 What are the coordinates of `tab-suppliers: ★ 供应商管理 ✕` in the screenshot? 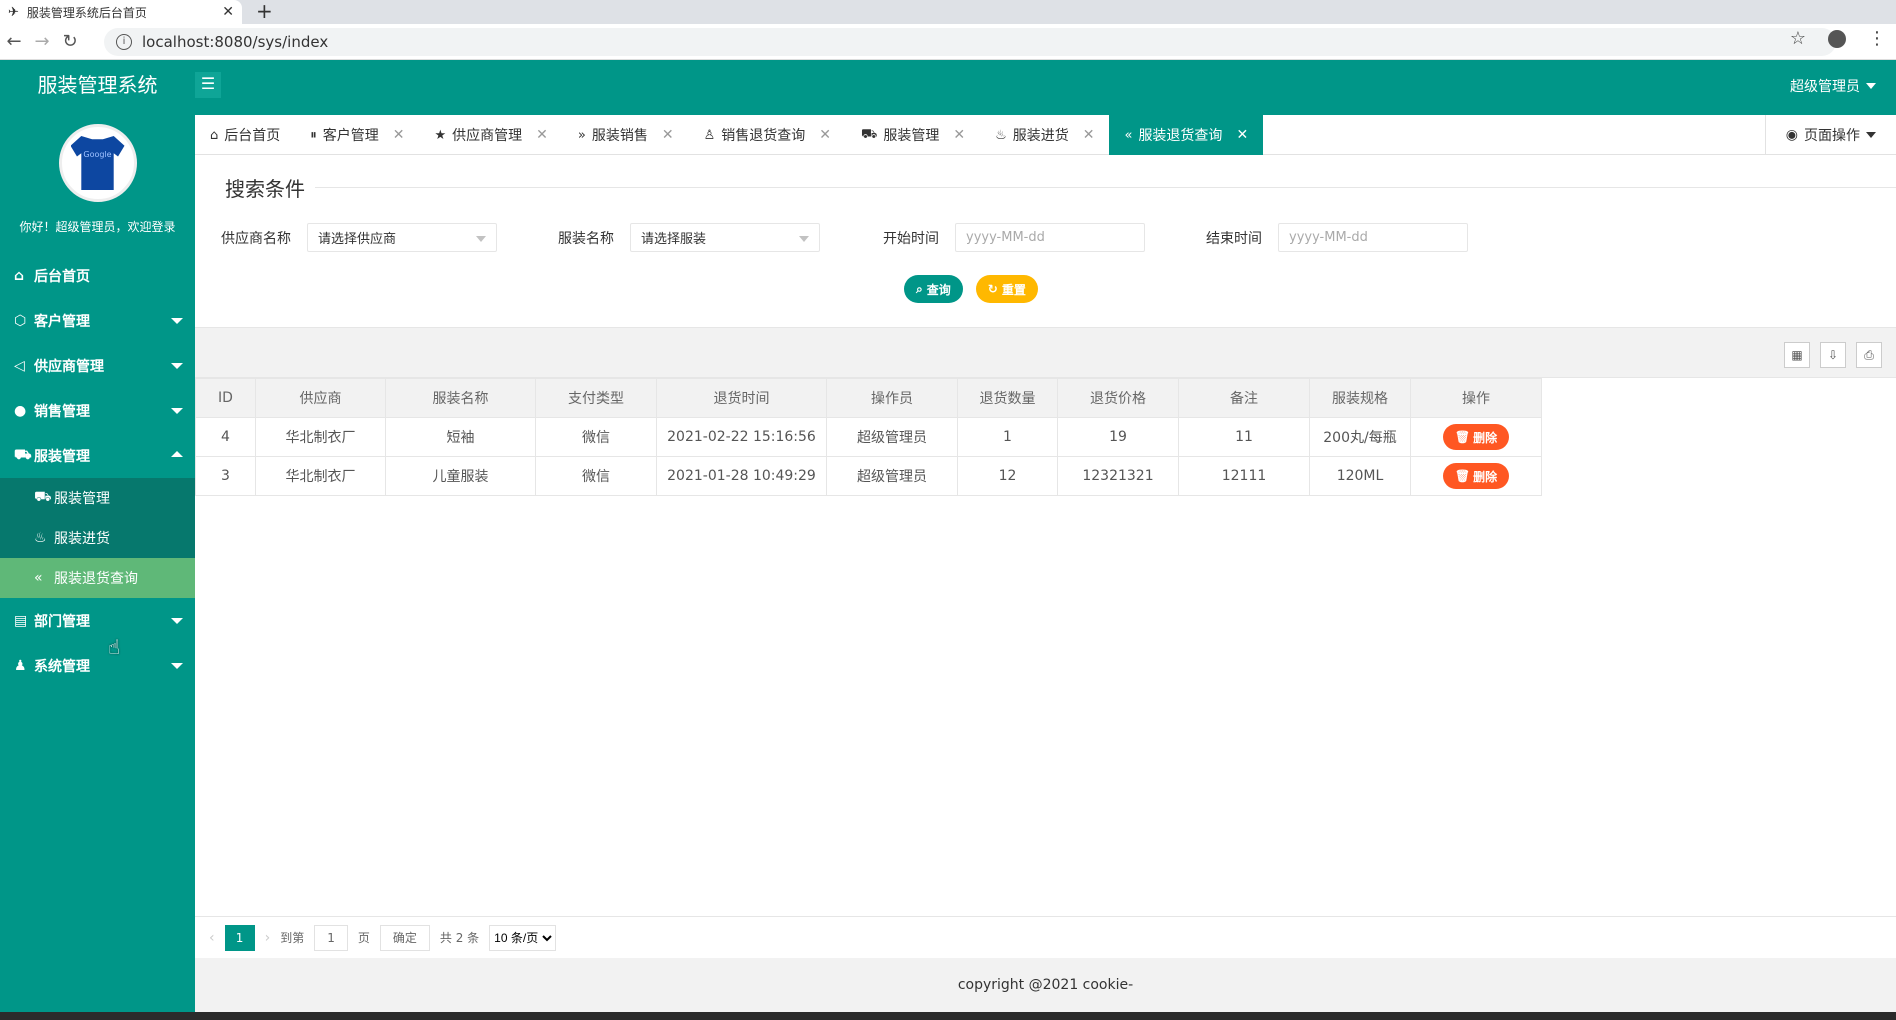 It's located at (491, 135).